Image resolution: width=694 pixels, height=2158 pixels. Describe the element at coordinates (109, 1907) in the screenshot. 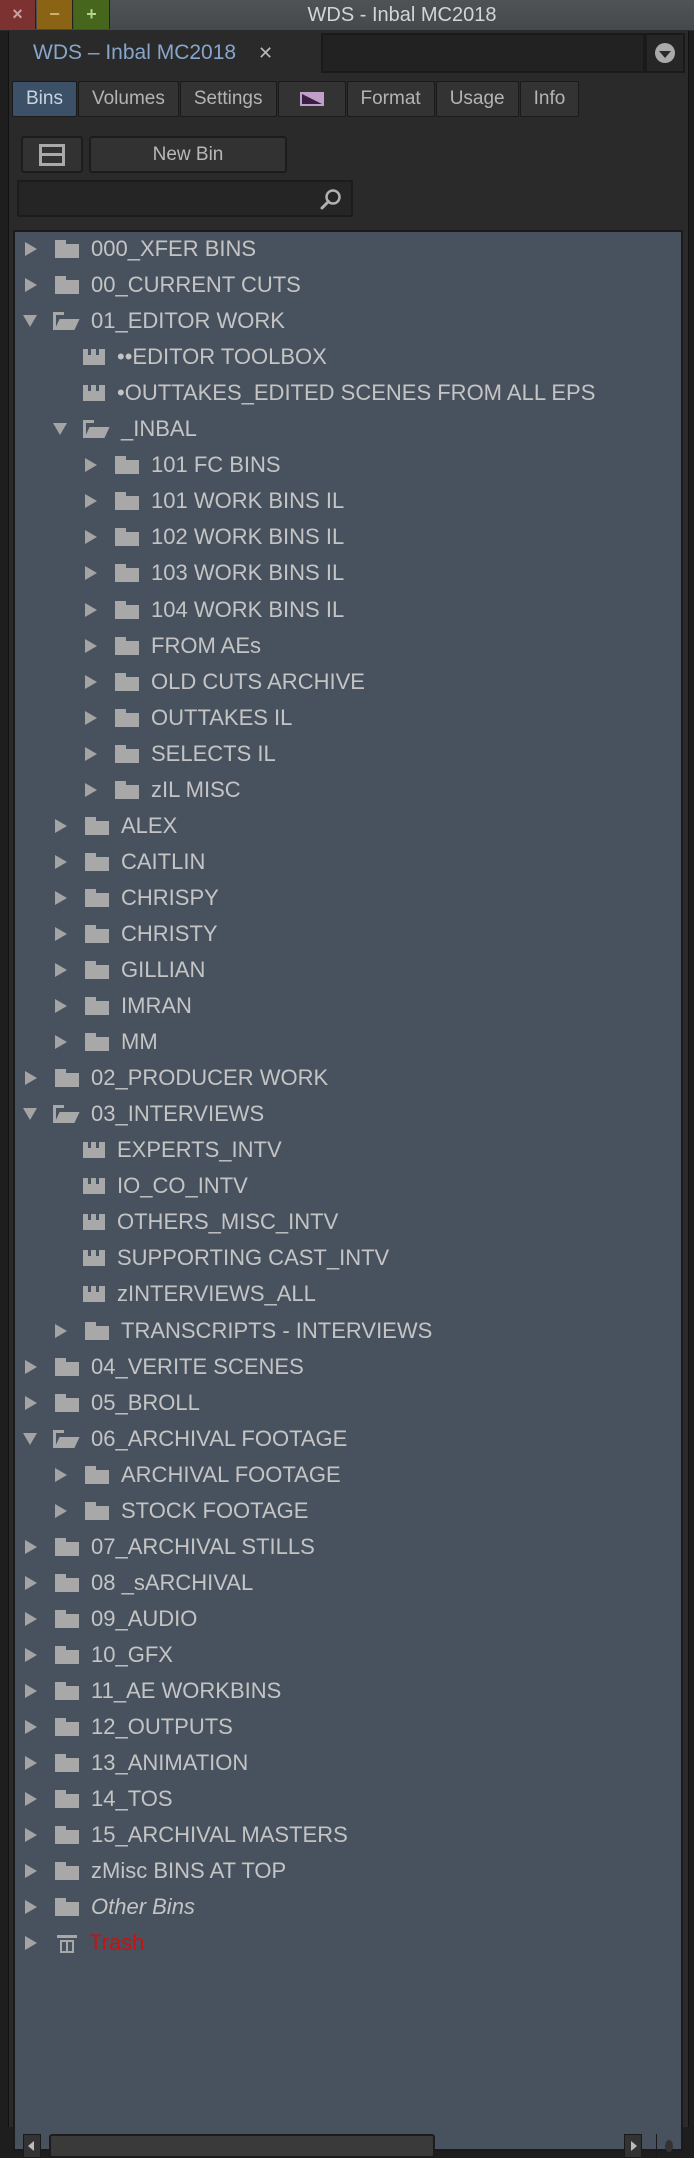

I see `folder-item: Other Bins` at that location.